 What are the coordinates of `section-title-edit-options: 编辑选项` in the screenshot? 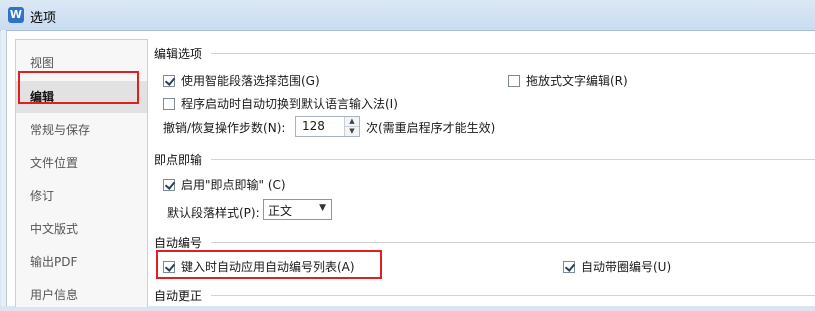 It's located at (178, 54).